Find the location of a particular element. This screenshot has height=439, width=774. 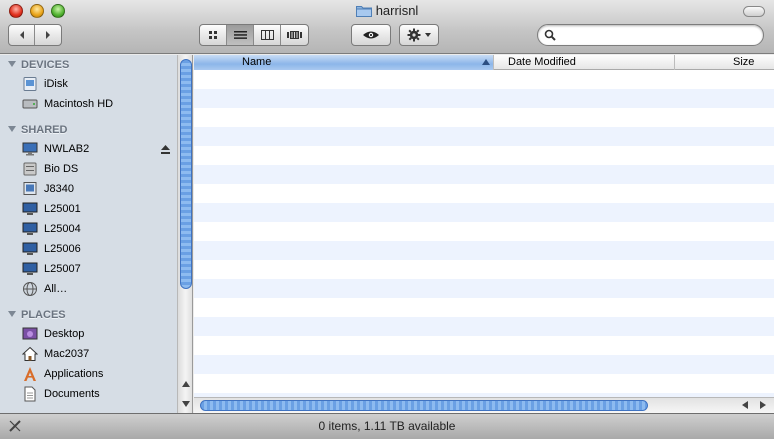

back-button is located at coordinates (22, 35).